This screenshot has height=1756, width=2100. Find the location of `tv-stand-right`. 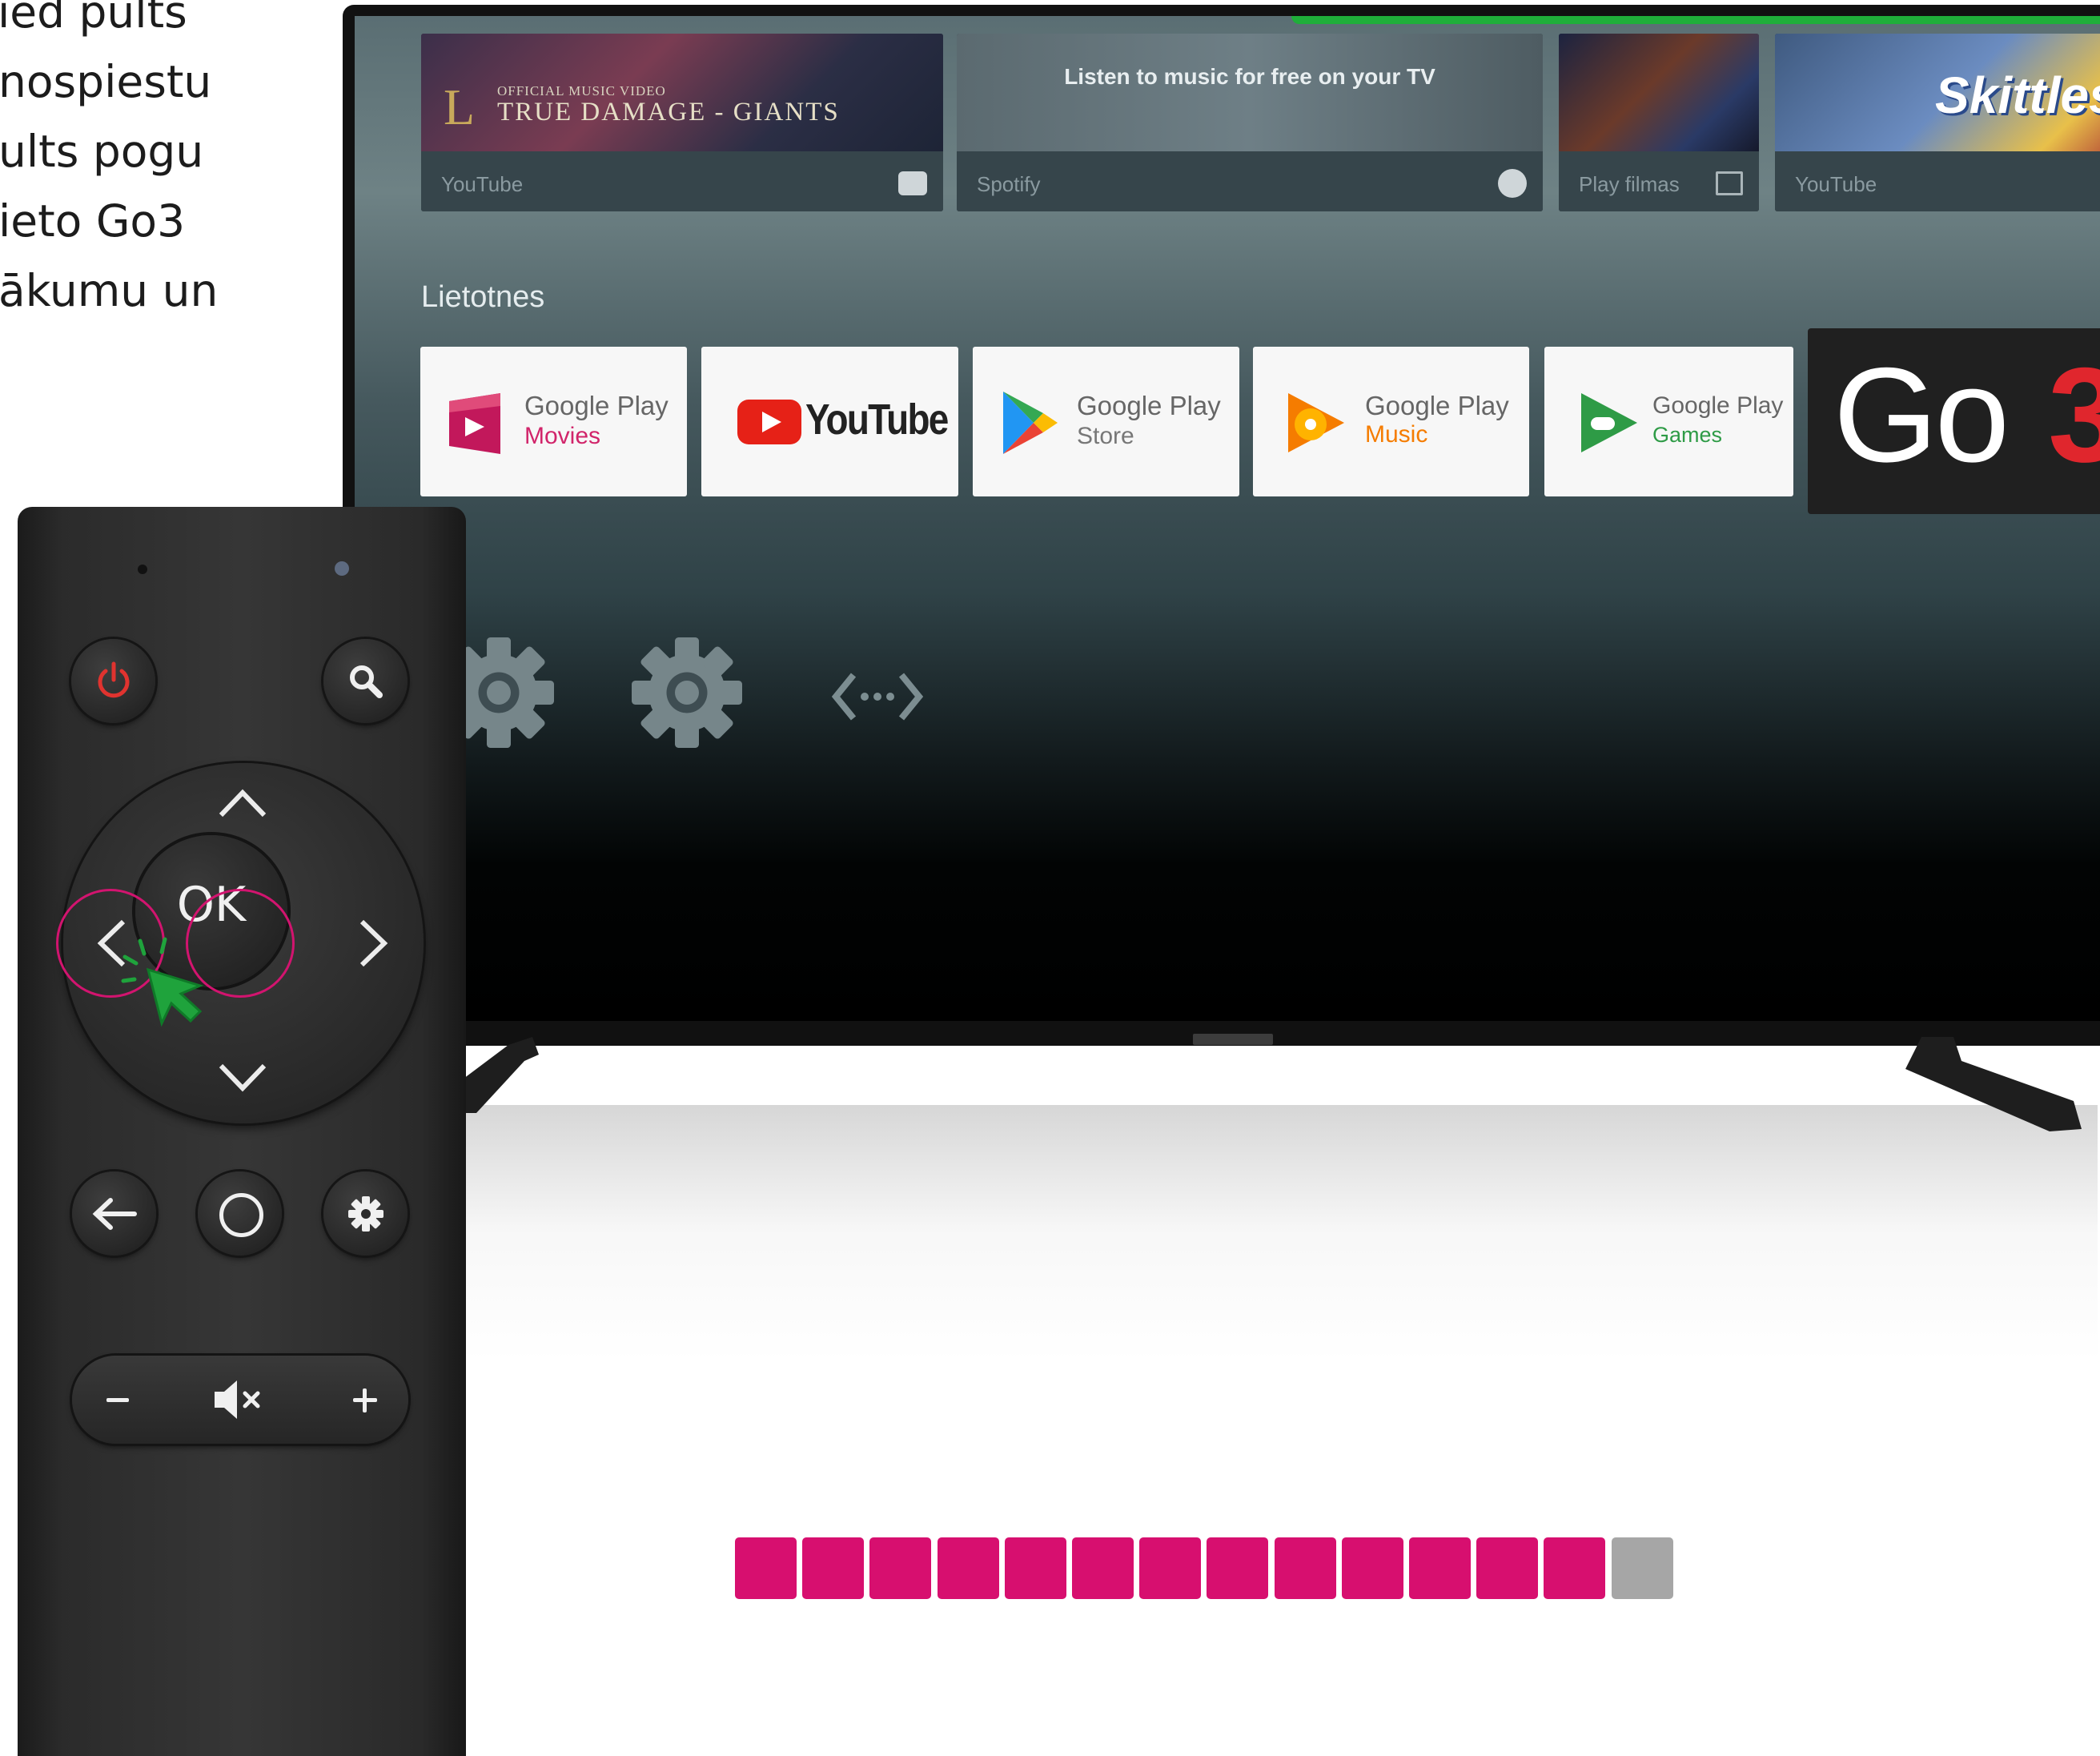

tv-stand-right is located at coordinates (1993, 1084).